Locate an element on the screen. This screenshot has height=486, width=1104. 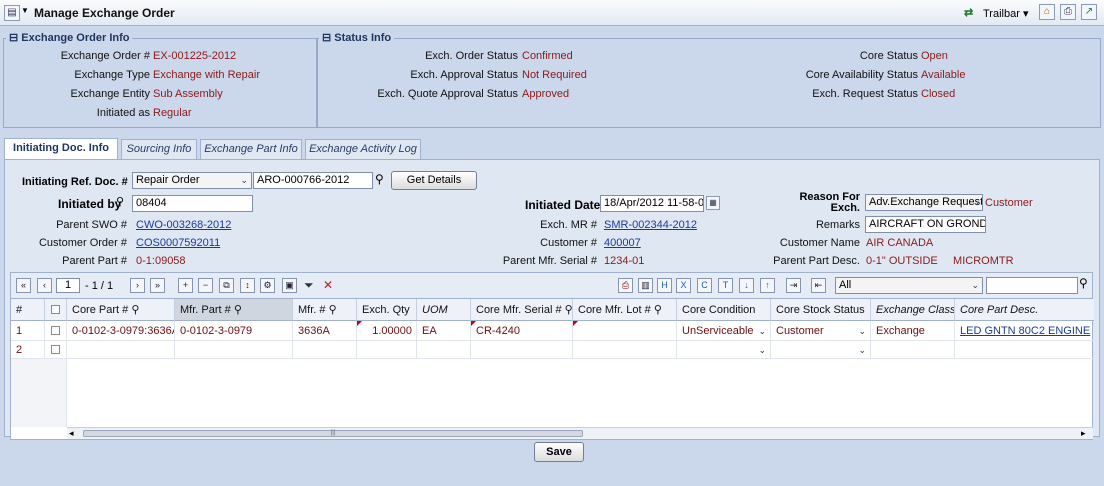
mfr-cell is located at coordinates (325, 350).